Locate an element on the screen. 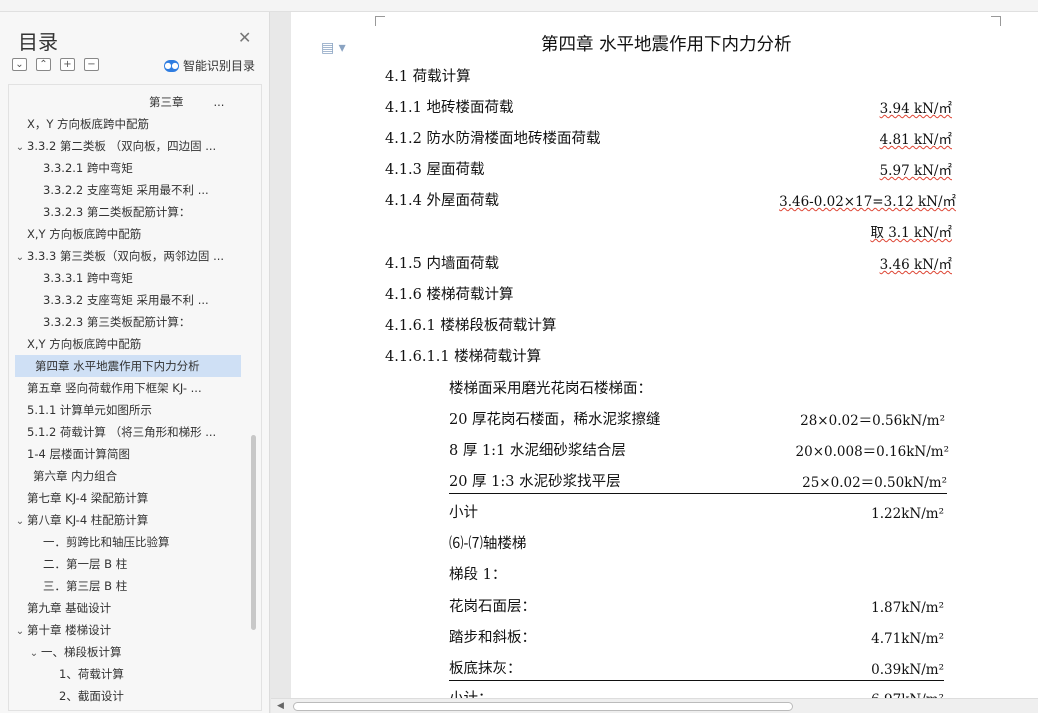  toc-item: ⌄ 第十章 楼梯设计 is located at coordinates (124, 630).